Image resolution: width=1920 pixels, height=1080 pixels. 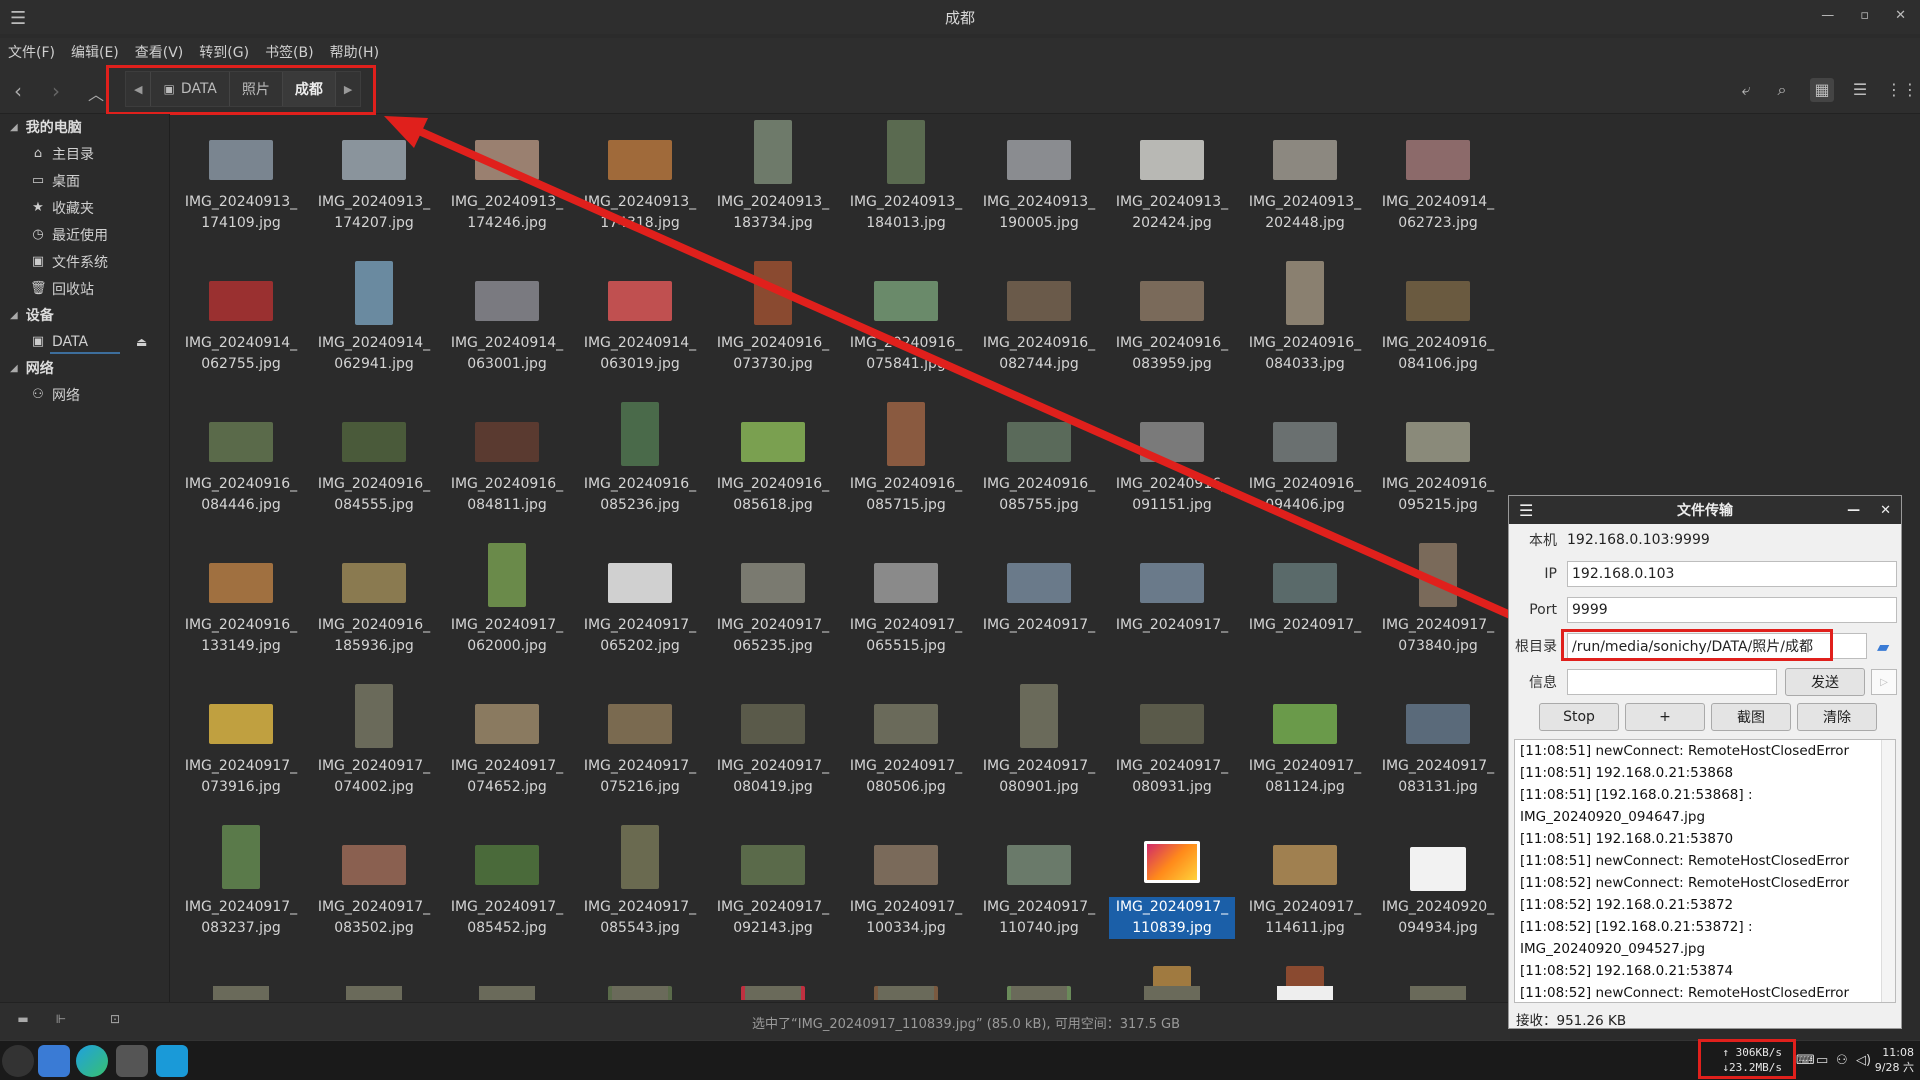 I want to click on file-item: IMG_20240917_ 062000.jpg, so click(x=507, y=605).